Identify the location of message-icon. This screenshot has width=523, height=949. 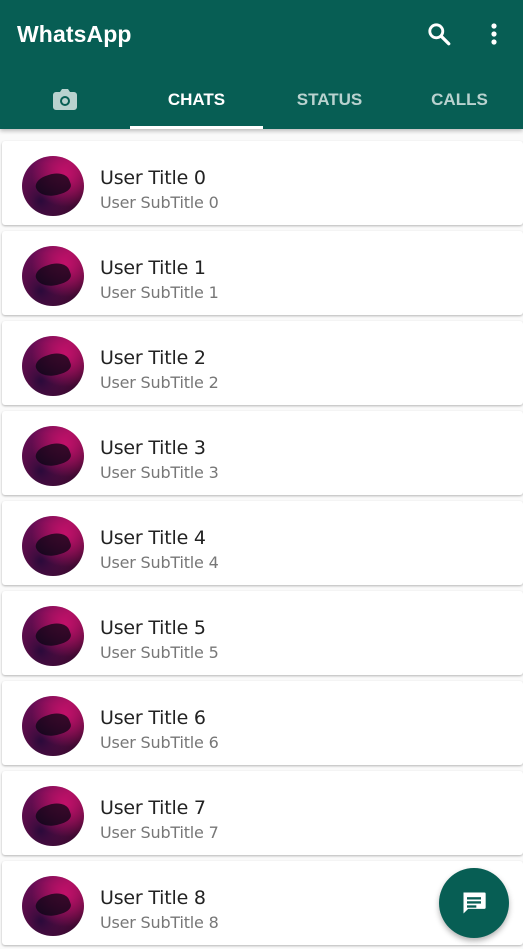
(474, 903).